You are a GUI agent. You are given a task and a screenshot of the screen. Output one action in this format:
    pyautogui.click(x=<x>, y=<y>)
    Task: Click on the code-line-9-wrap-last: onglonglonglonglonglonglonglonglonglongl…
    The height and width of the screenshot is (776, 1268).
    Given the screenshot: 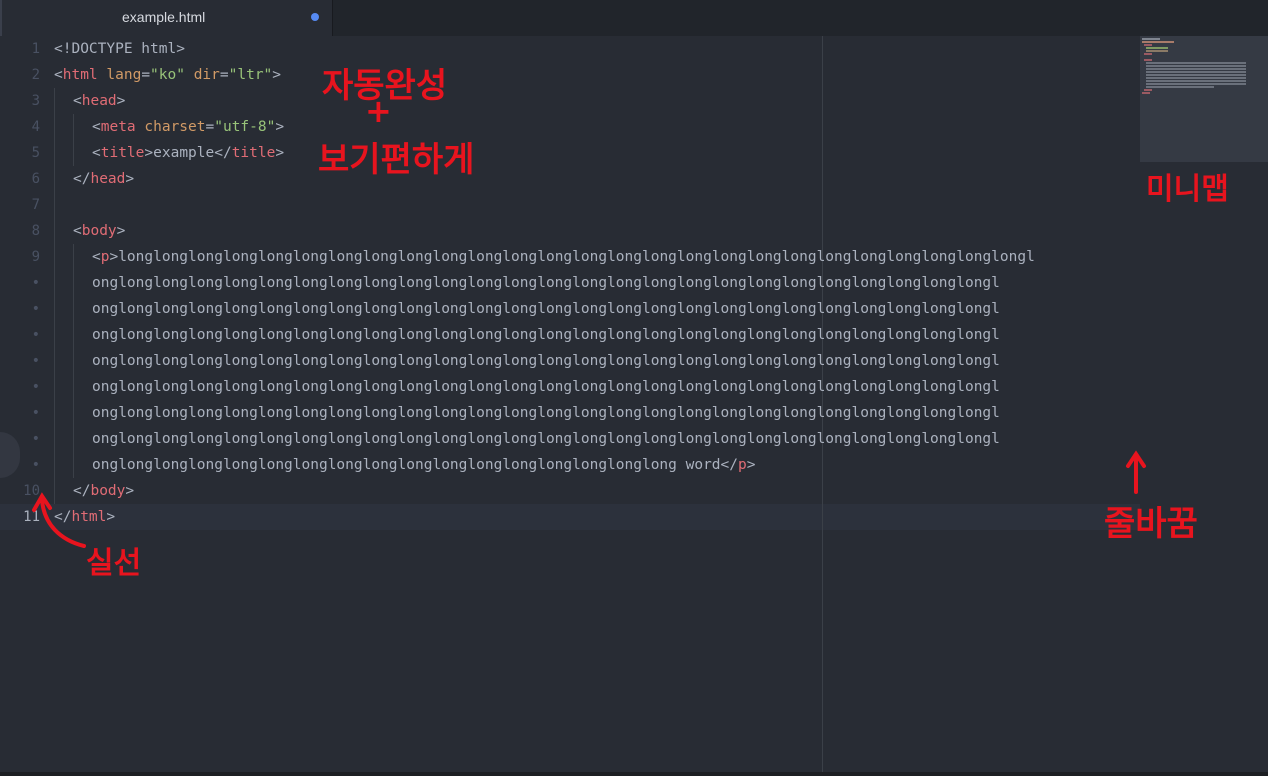 What is the action you would take?
    pyautogui.click(x=424, y=465)
    